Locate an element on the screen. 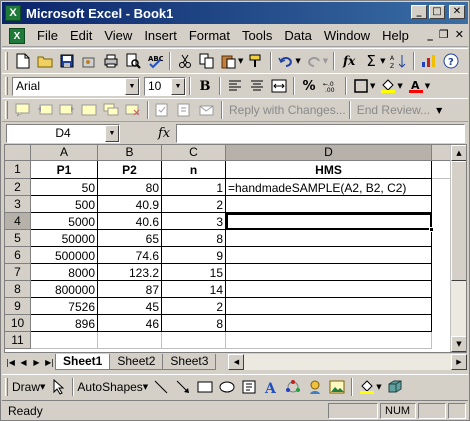 The image size is (470, 421). title-bar: X Microsoft Excel - Book1 _ □ ✕ is located at coordinates (235, 13).